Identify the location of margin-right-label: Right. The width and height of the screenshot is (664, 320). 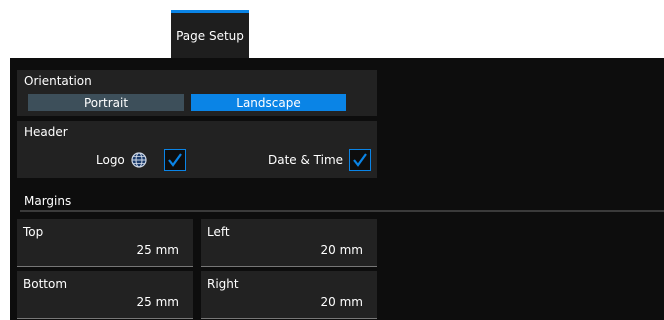
(223, 284).